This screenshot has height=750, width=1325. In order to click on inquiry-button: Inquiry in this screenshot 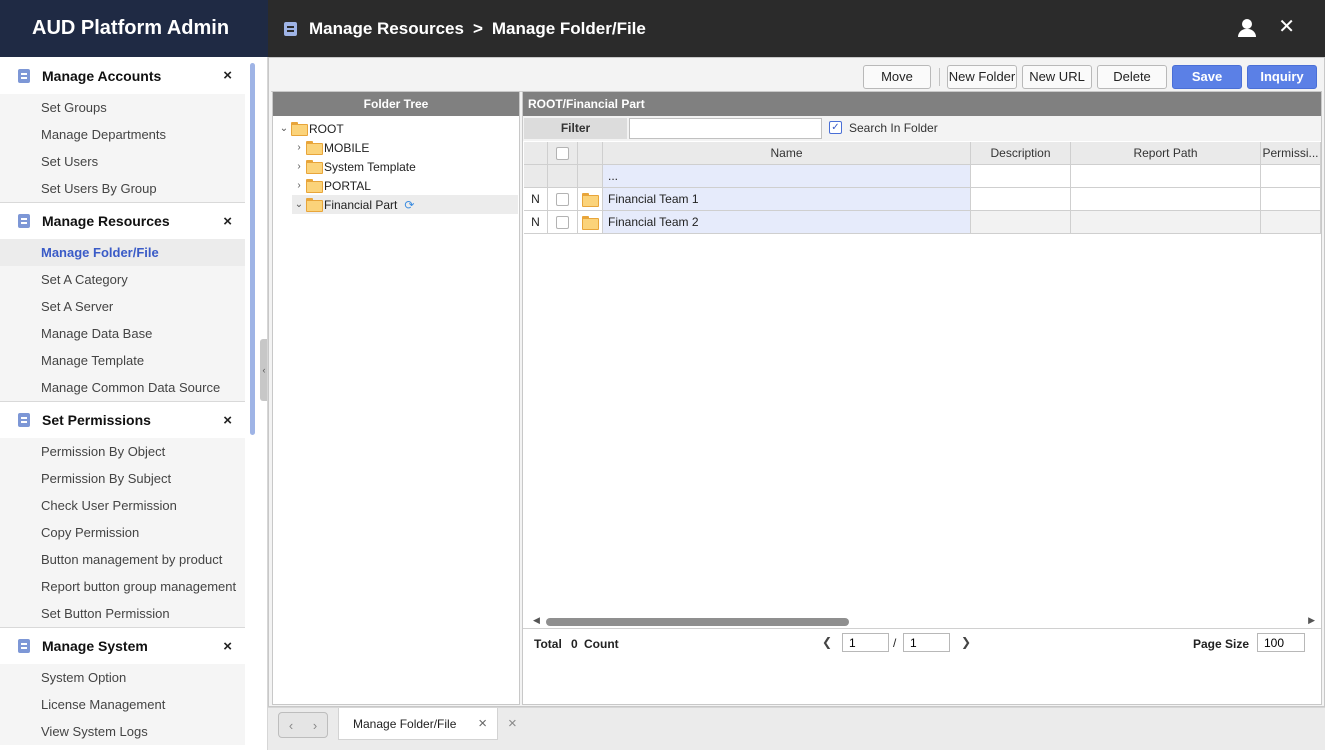, I will do `click(1282, 77)`.